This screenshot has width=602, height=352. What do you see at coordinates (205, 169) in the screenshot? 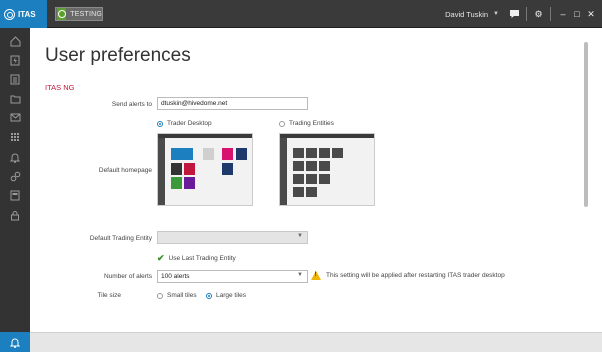
I see `trader-desktop-preview` at bounding box center [205, 169].